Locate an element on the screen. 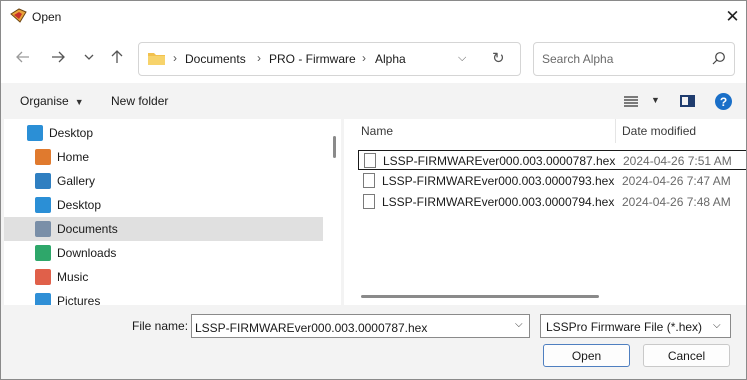 Image resolution: width=747 pixels, height=380 pixels. chevron-down-icon: ⌵ is located at coordinates (717, 325).